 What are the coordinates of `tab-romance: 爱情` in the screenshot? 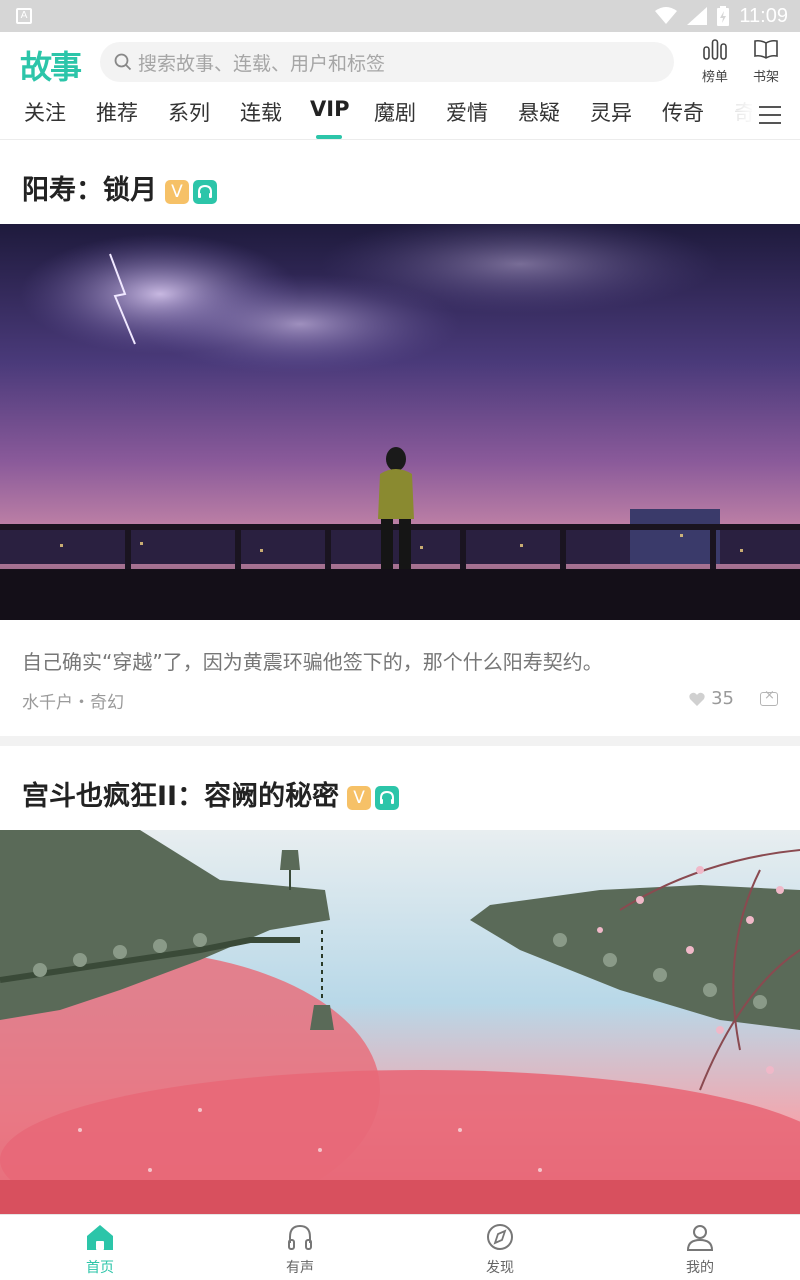 It's located at (467, 112).